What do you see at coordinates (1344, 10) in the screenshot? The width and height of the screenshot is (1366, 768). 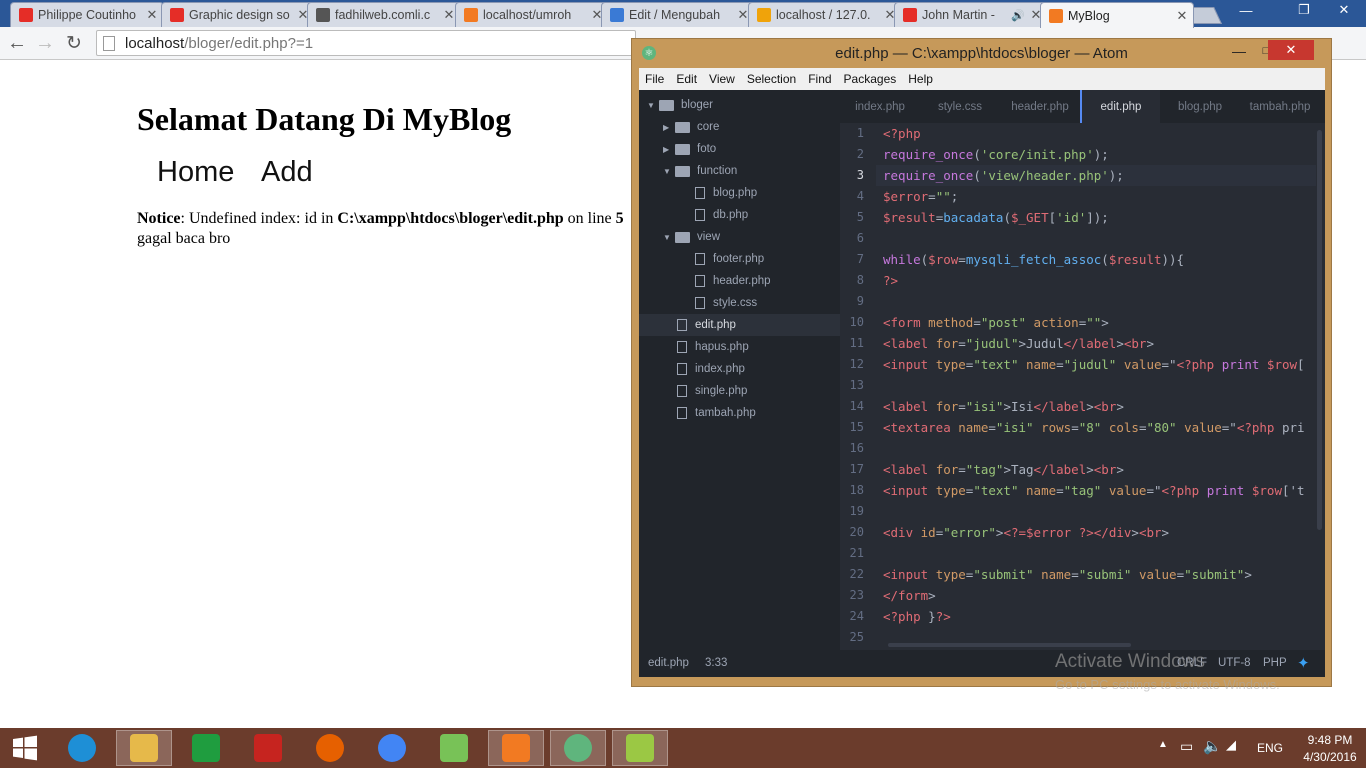 I see `close-window-button: ✕` at bounding box center [1344, 10].